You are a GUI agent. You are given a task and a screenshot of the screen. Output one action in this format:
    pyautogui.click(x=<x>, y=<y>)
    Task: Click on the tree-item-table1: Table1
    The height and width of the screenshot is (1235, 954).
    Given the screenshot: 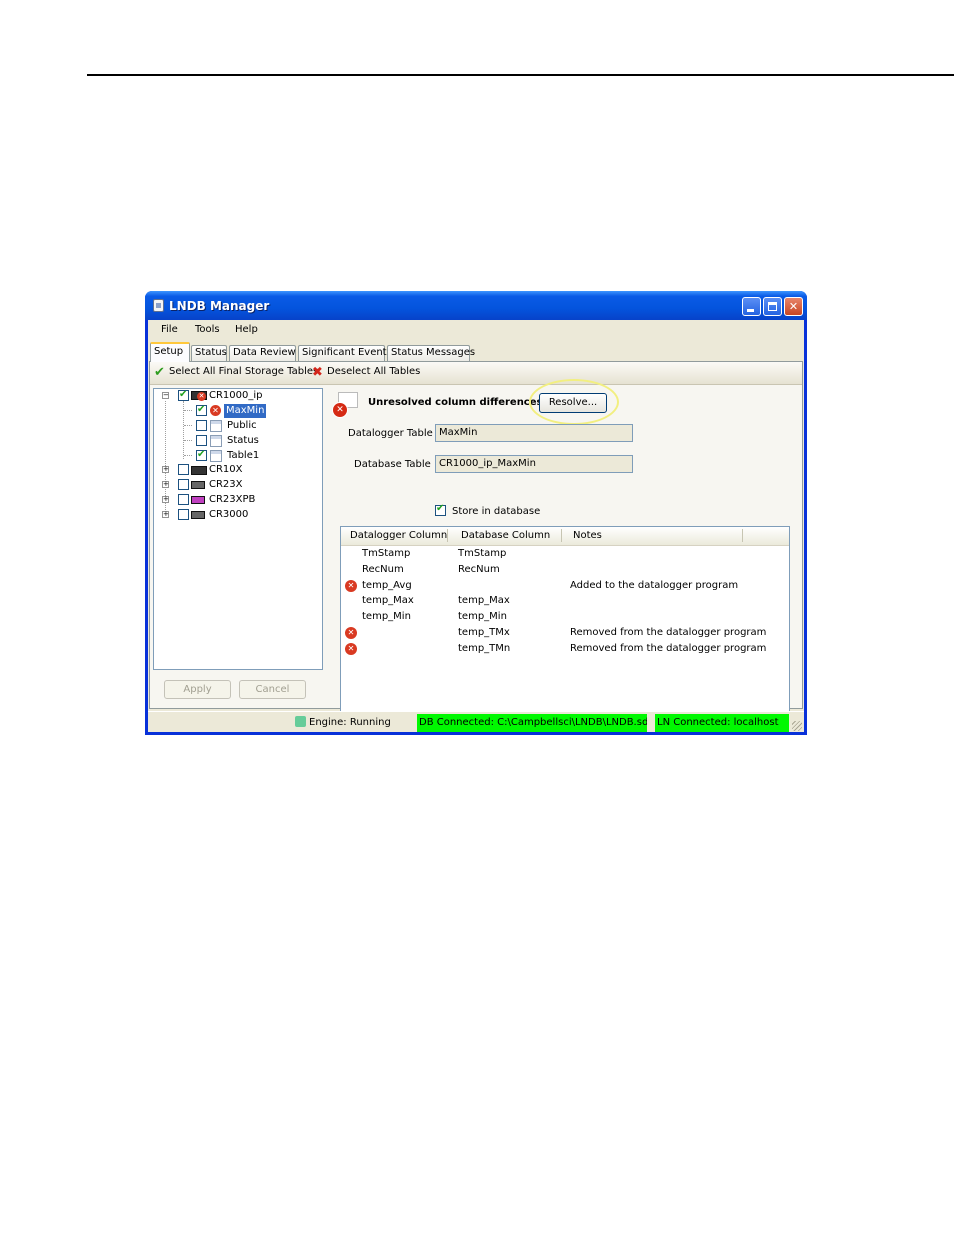 What is the action you would take?
    pyautogui.click(x=238, y=455)
    